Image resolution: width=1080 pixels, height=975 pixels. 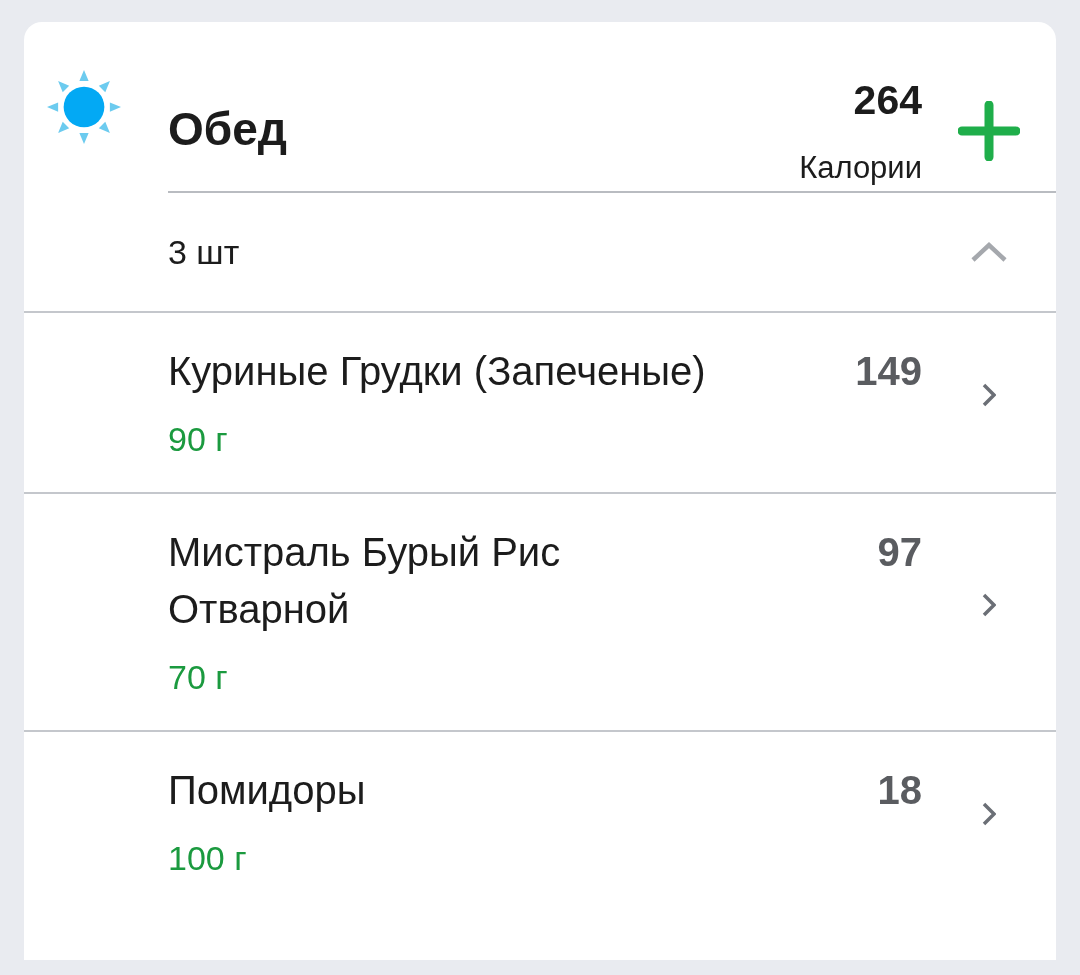 What do you see at coordinates (84, 107) in the screenshot?
I see `sun-icon` at bounding box center [84, 107].